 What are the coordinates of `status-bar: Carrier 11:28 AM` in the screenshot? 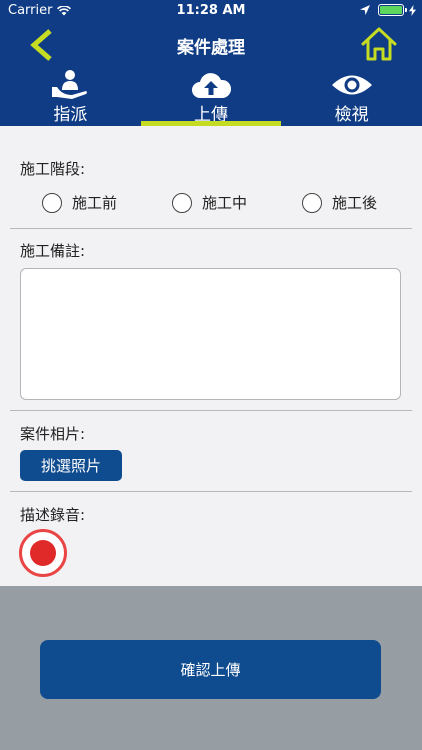 It's located at (211, 11).